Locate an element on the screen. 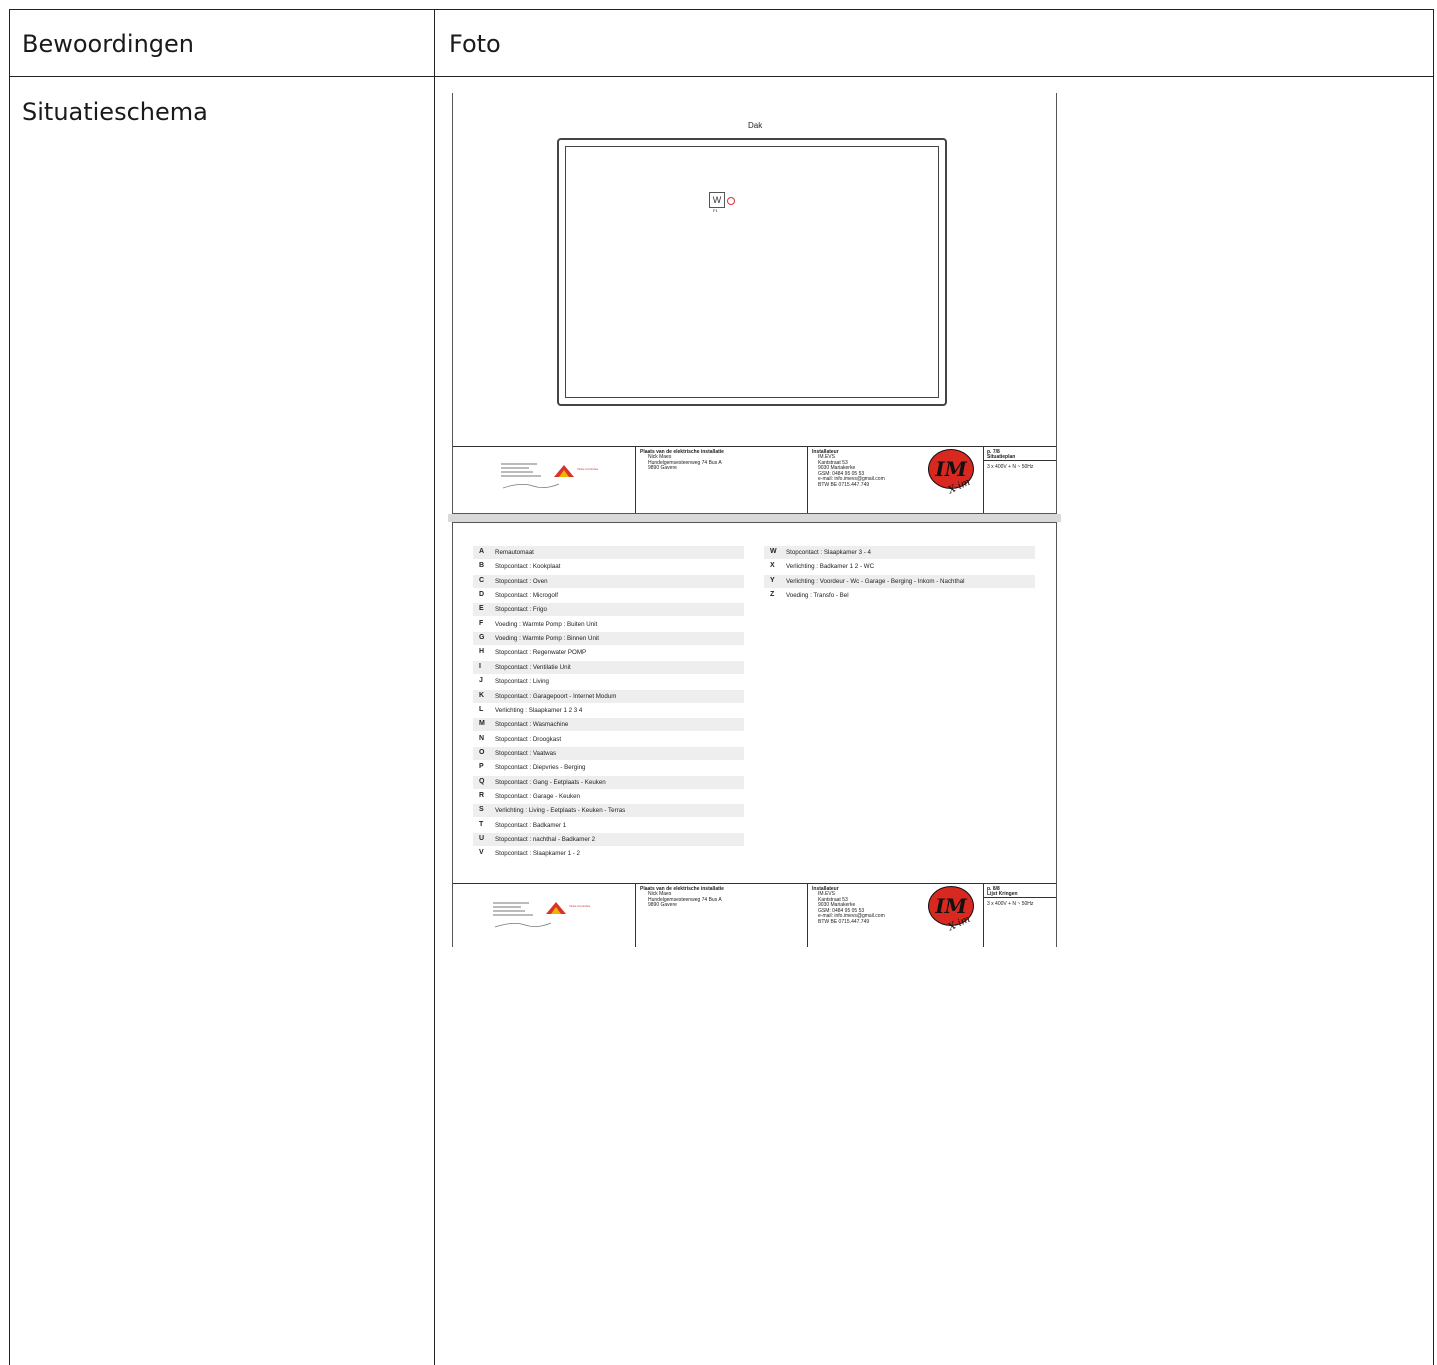  heat-pump-symbol: W is located at coordinates (717, 200).